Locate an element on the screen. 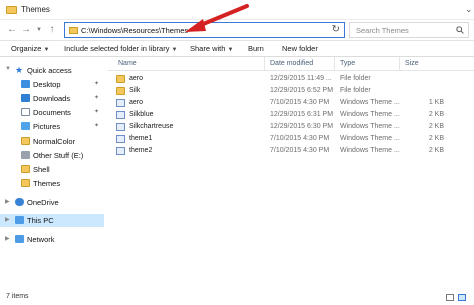 The image size is (474, 305). search-placeholder: Search Themes is located at coordinates (382, 30).